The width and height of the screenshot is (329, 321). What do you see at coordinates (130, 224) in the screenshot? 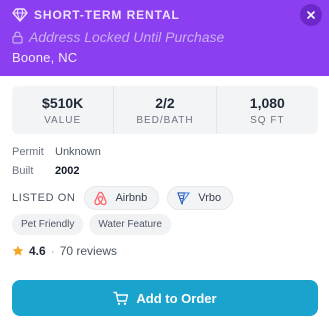
I see `tag-water-feature: Water Feature` at bounding box center [130, 224].